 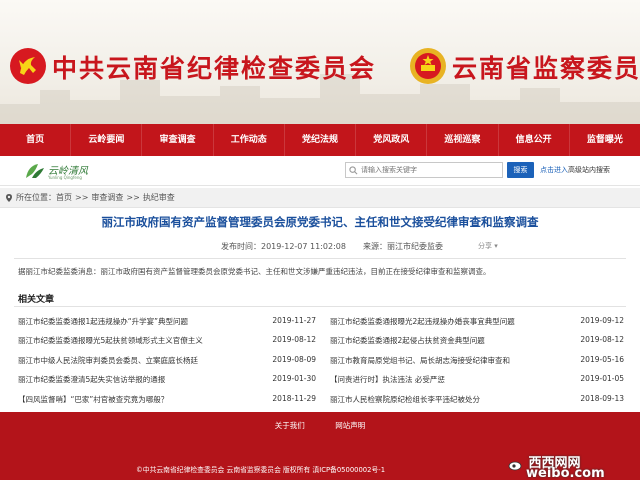 I want to click on article-meta: 发布时间：2019-12-07 11:02:08 来源：丽江市纪委监委 分享 ▾, so click(x=320, y=247).